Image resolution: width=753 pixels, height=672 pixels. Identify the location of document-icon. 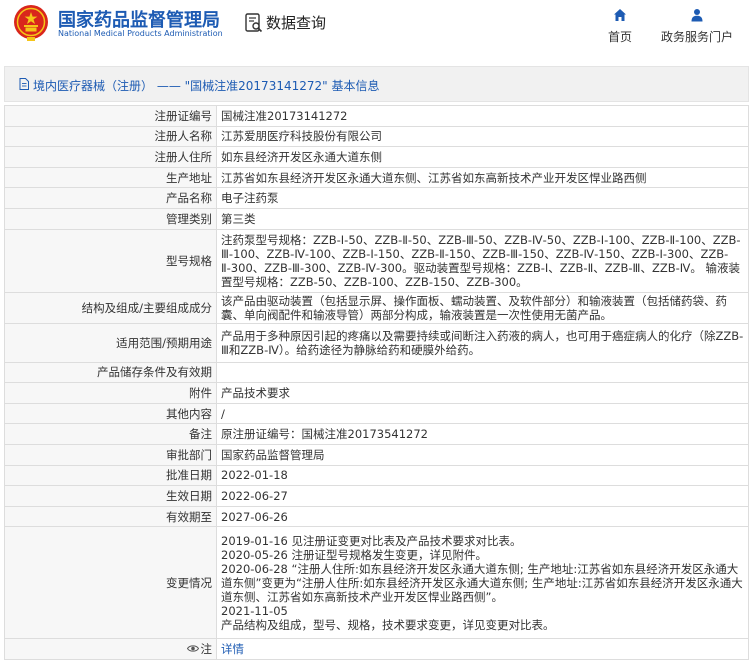
(24, 84).